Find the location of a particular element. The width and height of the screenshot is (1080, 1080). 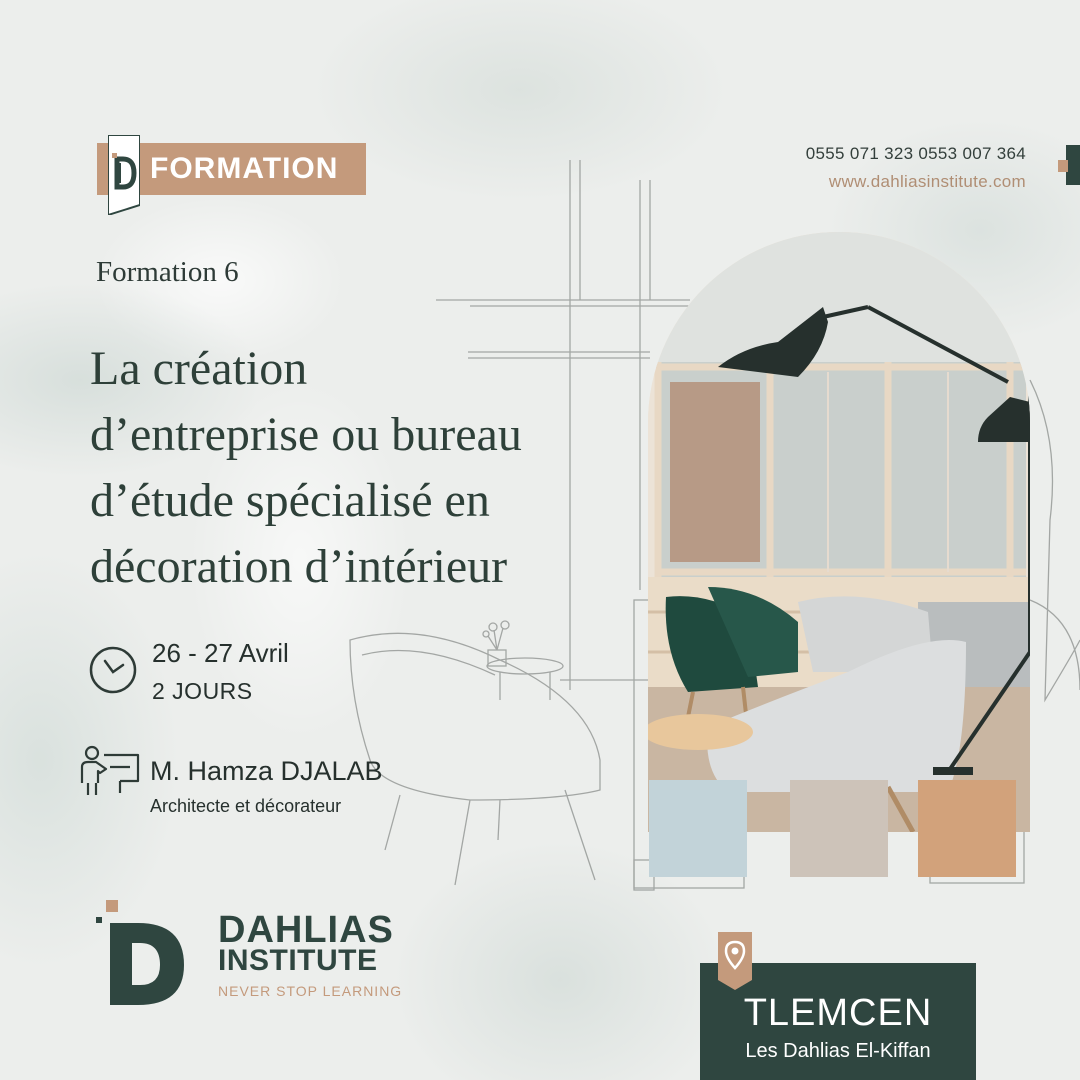

formation-tag-label: FORMATION is located at coordinates (244, 168).